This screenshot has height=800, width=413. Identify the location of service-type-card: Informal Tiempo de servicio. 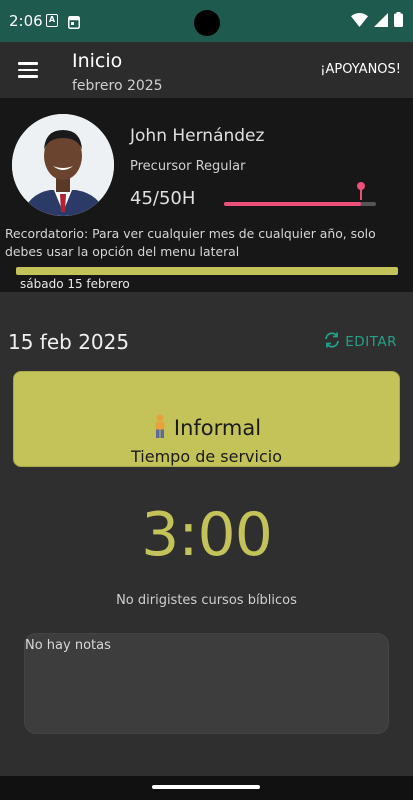
(206, 419).